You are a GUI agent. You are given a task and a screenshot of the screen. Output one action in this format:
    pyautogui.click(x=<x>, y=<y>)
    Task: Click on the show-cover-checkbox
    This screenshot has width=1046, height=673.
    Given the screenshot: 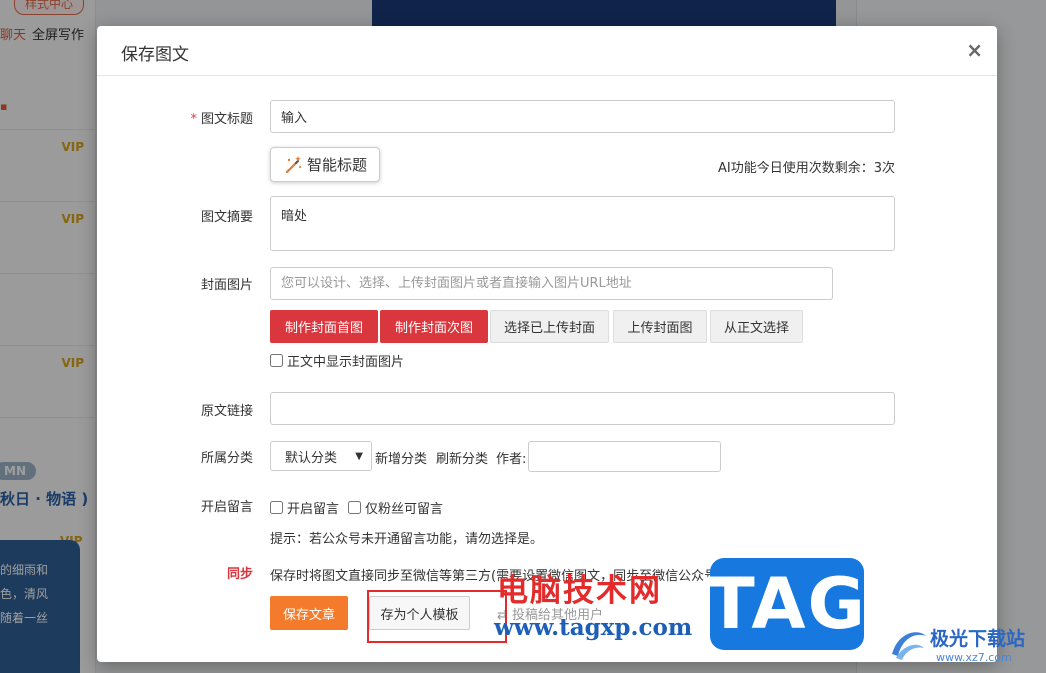 What is the action you would take?
    pyautogui.click(x=276, y=360)
    